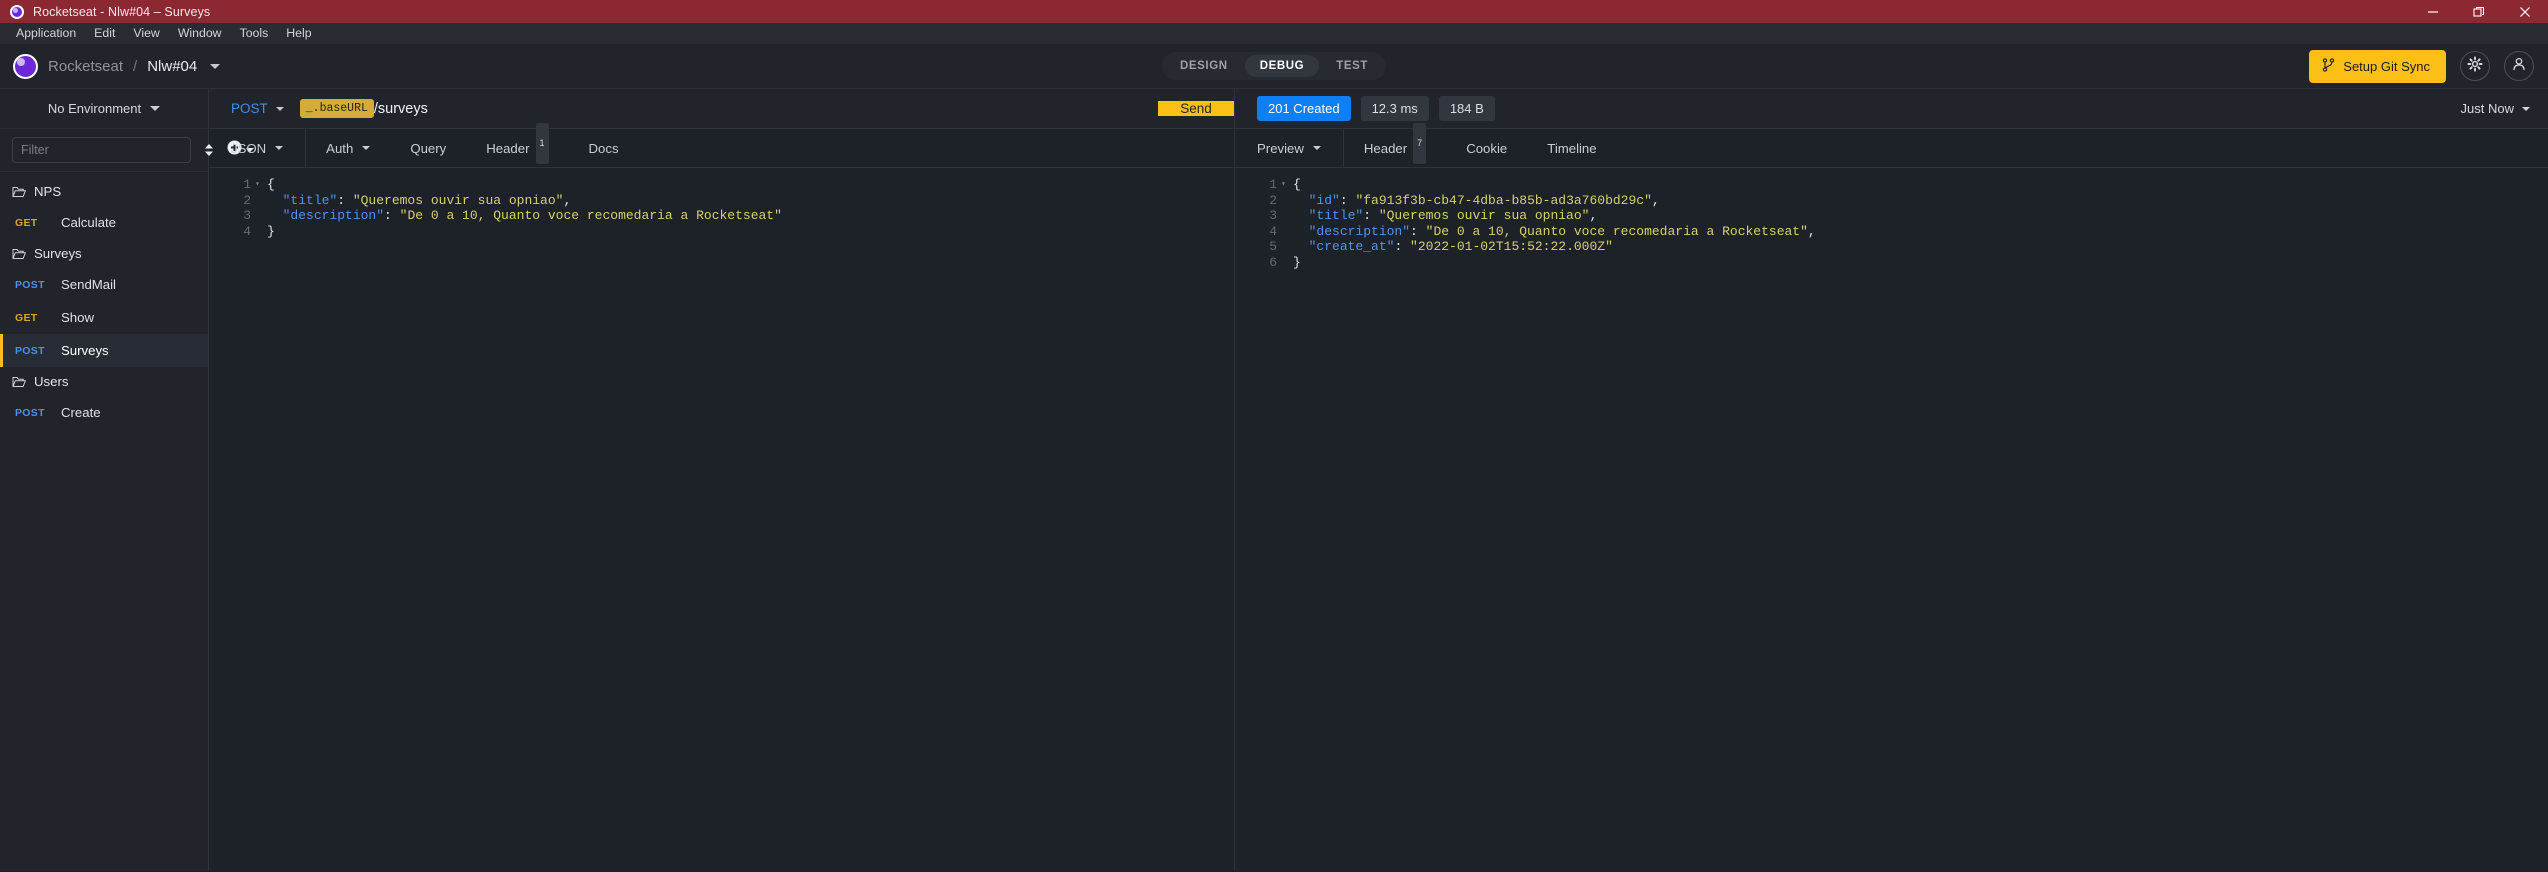  Describe the element at coordinates (1571, 148) in the screenshot. I see `tab-timeline: Timeline` at that location.